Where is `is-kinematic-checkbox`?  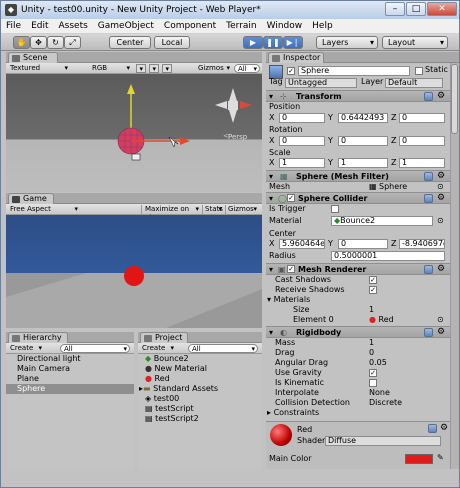 is-kinematic-checkbox is located at coordinates (373, 383).